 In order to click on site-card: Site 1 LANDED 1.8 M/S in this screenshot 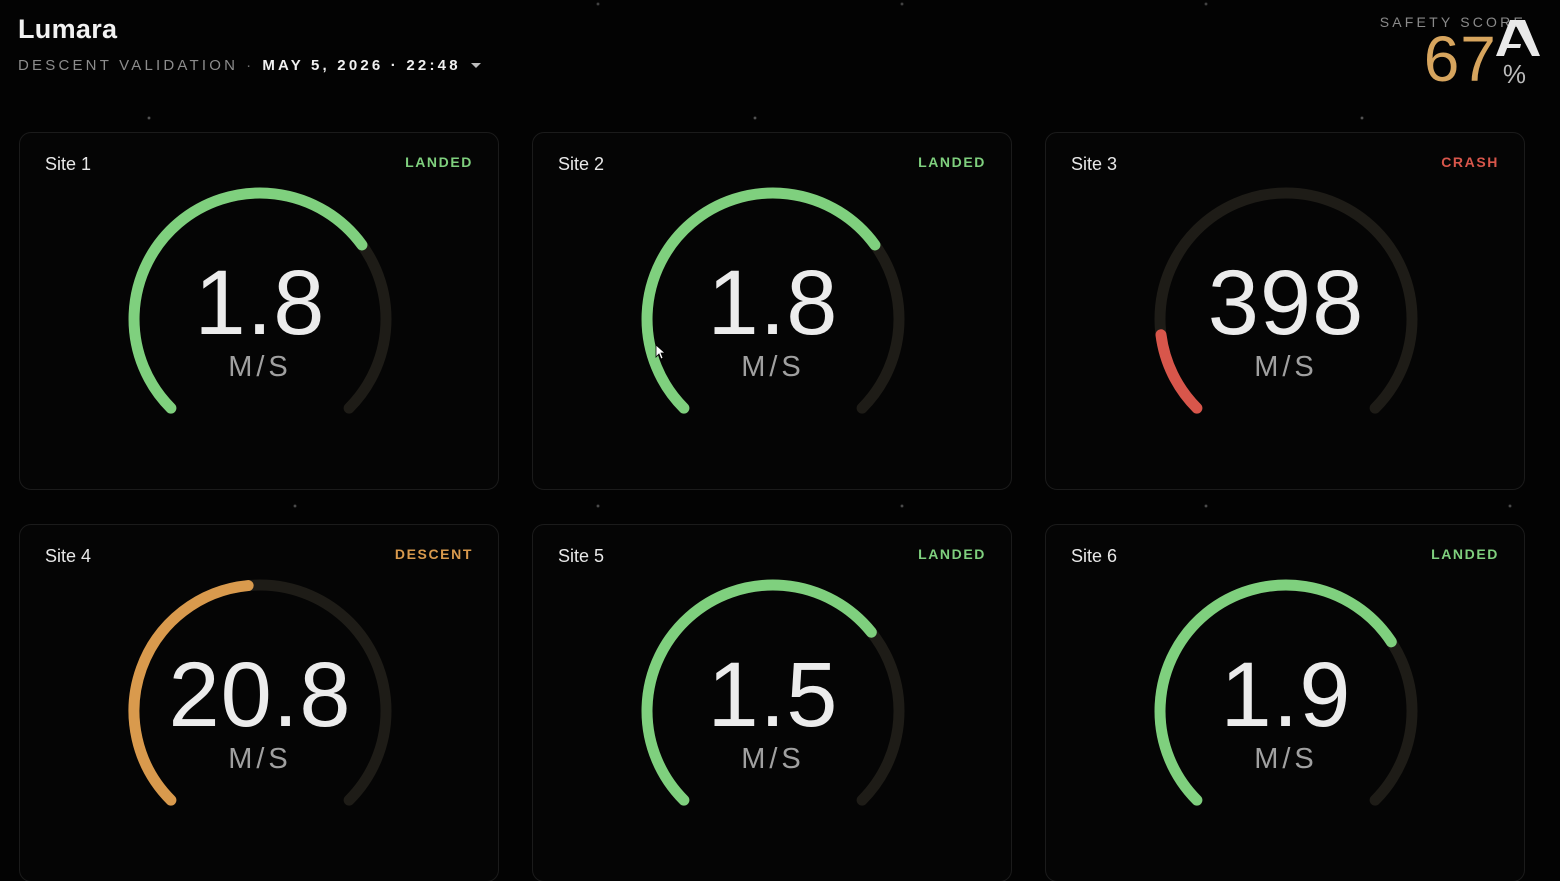, I will do `click(259, 311)`.